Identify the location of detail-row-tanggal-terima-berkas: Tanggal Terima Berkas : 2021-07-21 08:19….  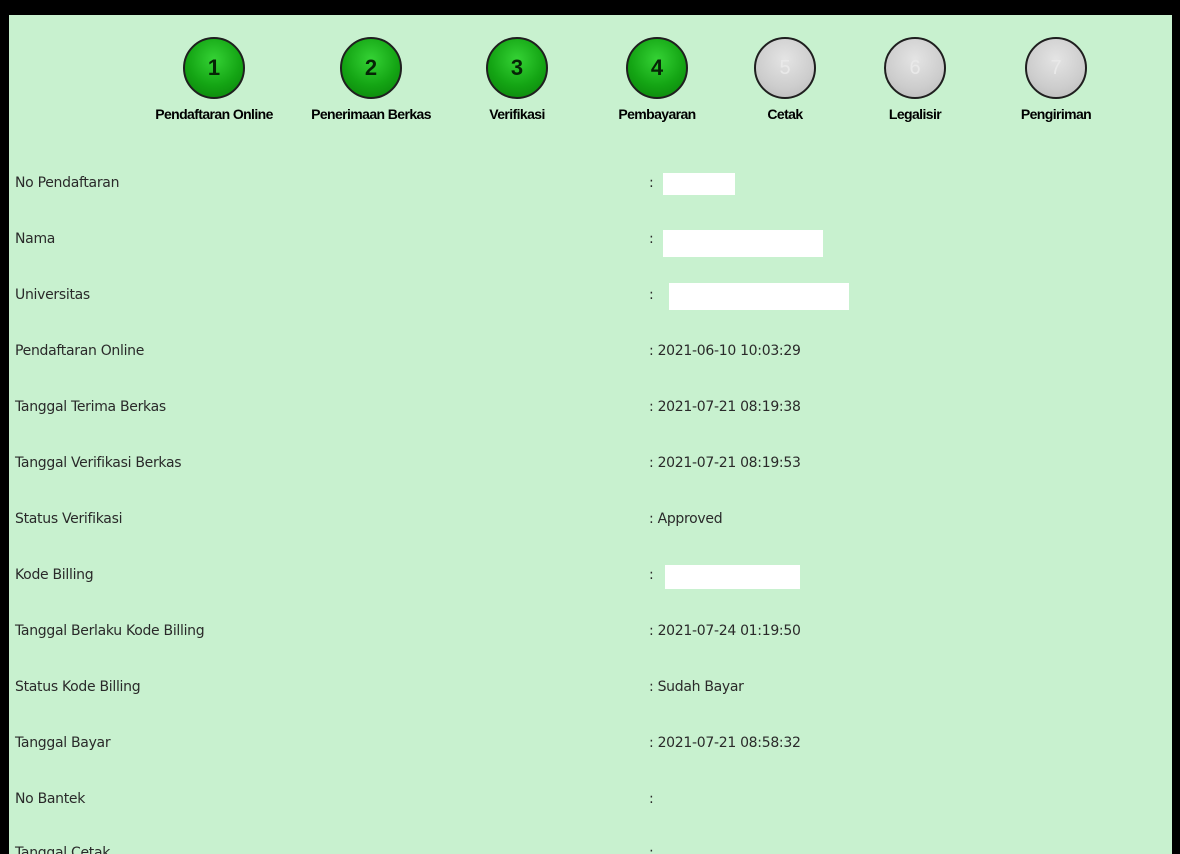
(590, 410).